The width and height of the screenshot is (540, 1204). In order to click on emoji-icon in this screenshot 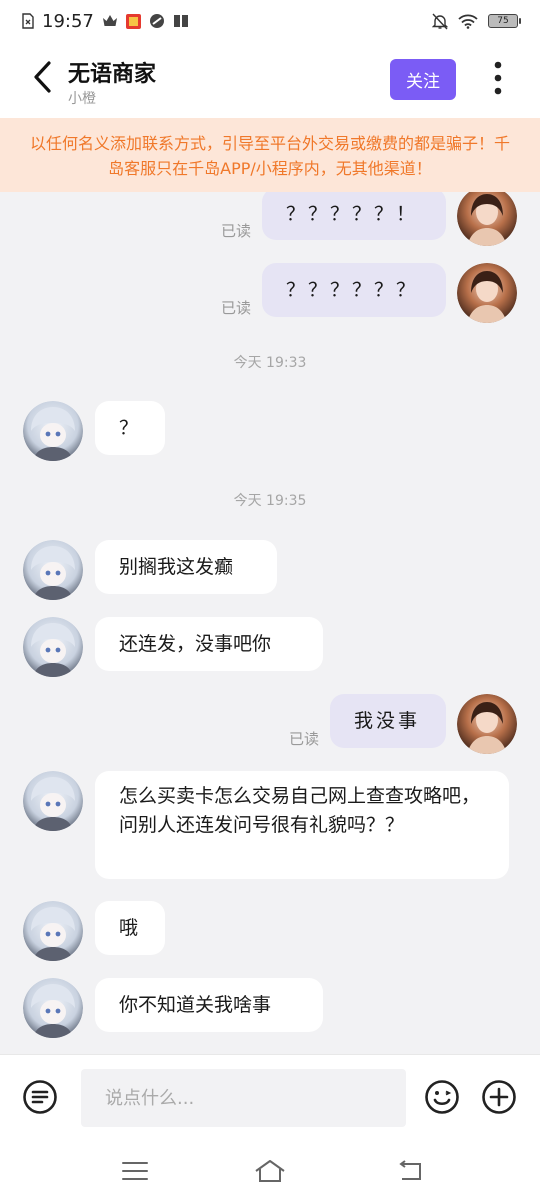, I will do `click(442, 1099)`.